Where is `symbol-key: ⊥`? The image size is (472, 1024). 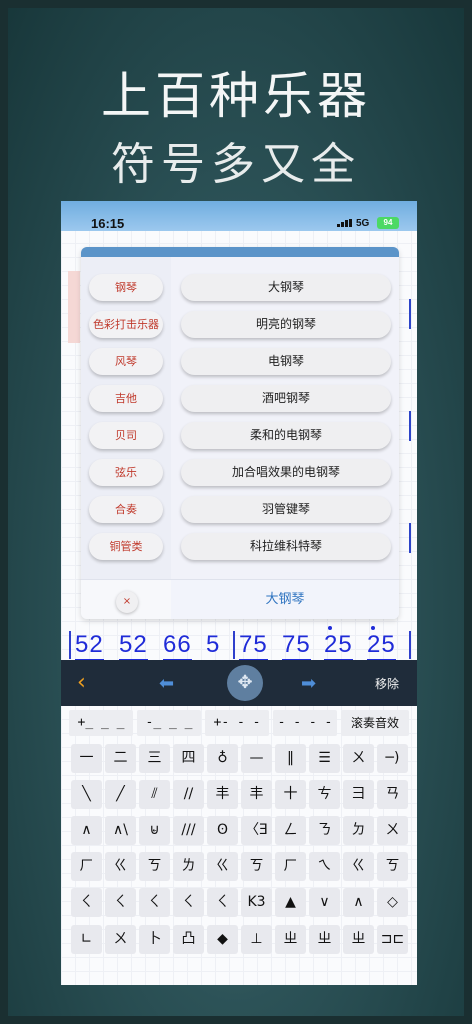 symbol-key: ⊥ is located at coordinates (256, 939).